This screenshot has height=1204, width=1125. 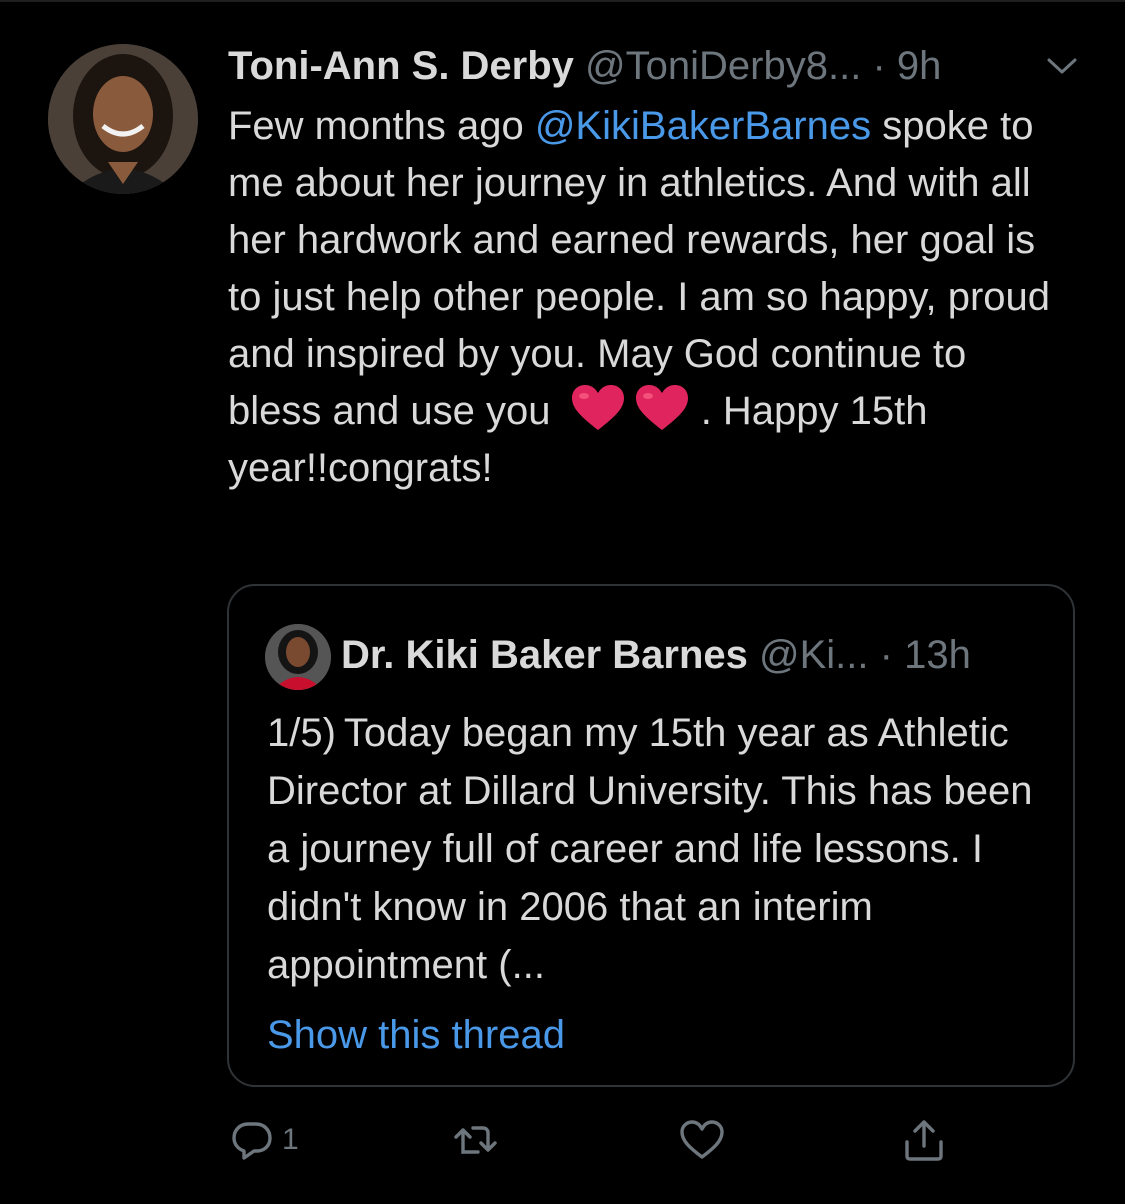 I want to click on reply-button: 1, so click(x=263, y=1140).